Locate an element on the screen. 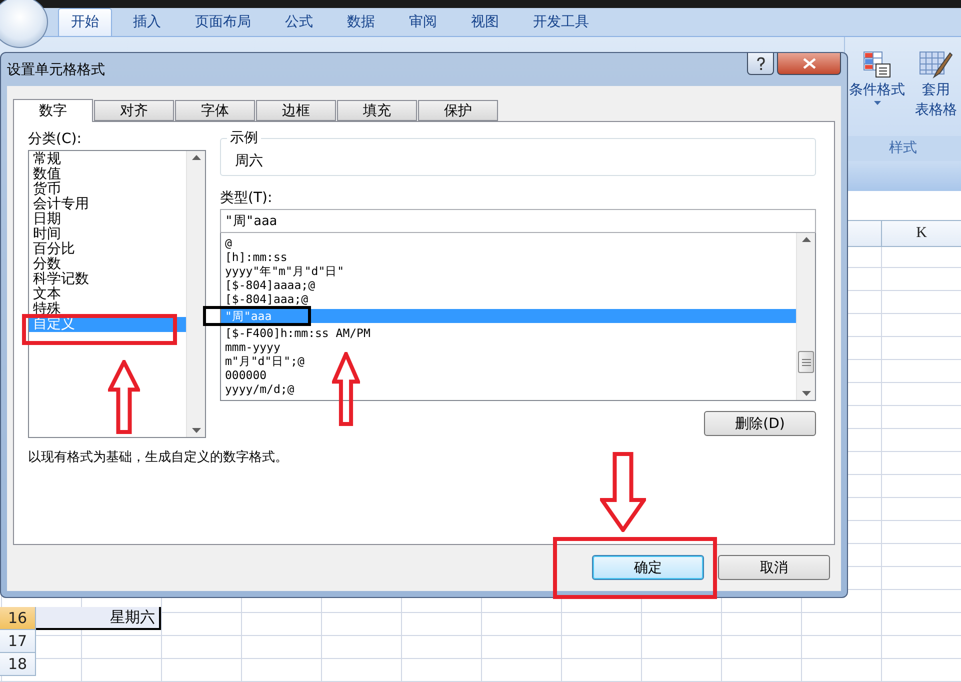 Image resolution: width=961 pixels, height=682 pixels. list-item: 常规 is located at coordinates (107, 159).